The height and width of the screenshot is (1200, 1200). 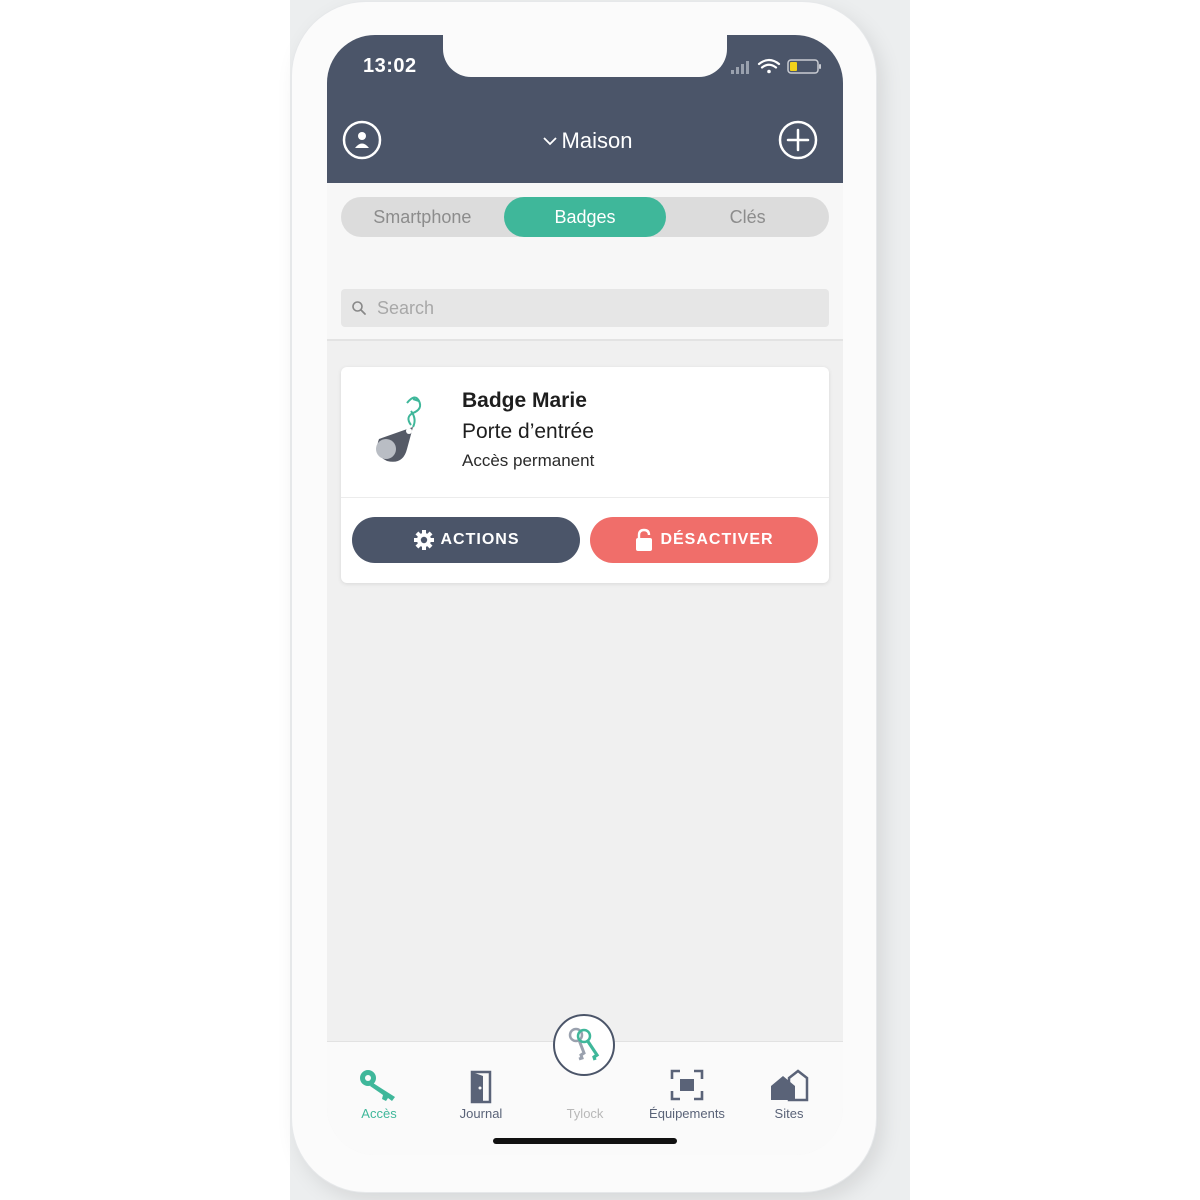 What do you see at coordinates (584, 1044) in the screenshot?
I see `keys-icon` at bounding box center [584, 1044].